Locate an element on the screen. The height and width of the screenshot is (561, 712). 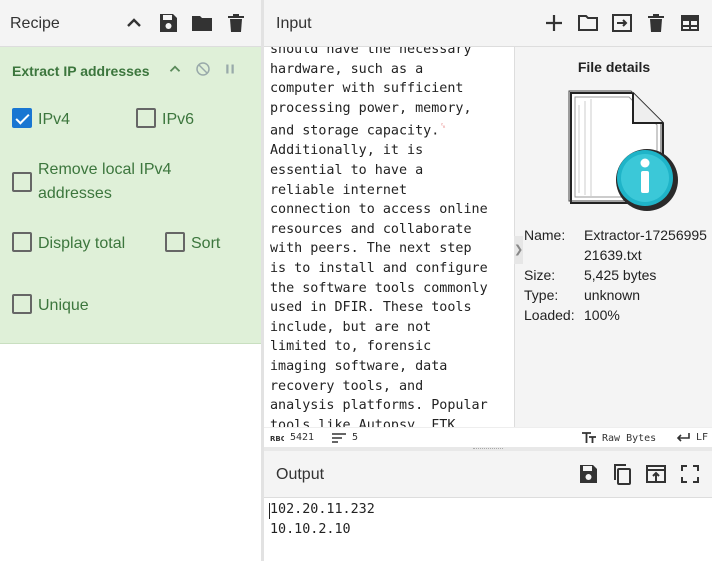
plus-icon is located at coordinates (554, 23).